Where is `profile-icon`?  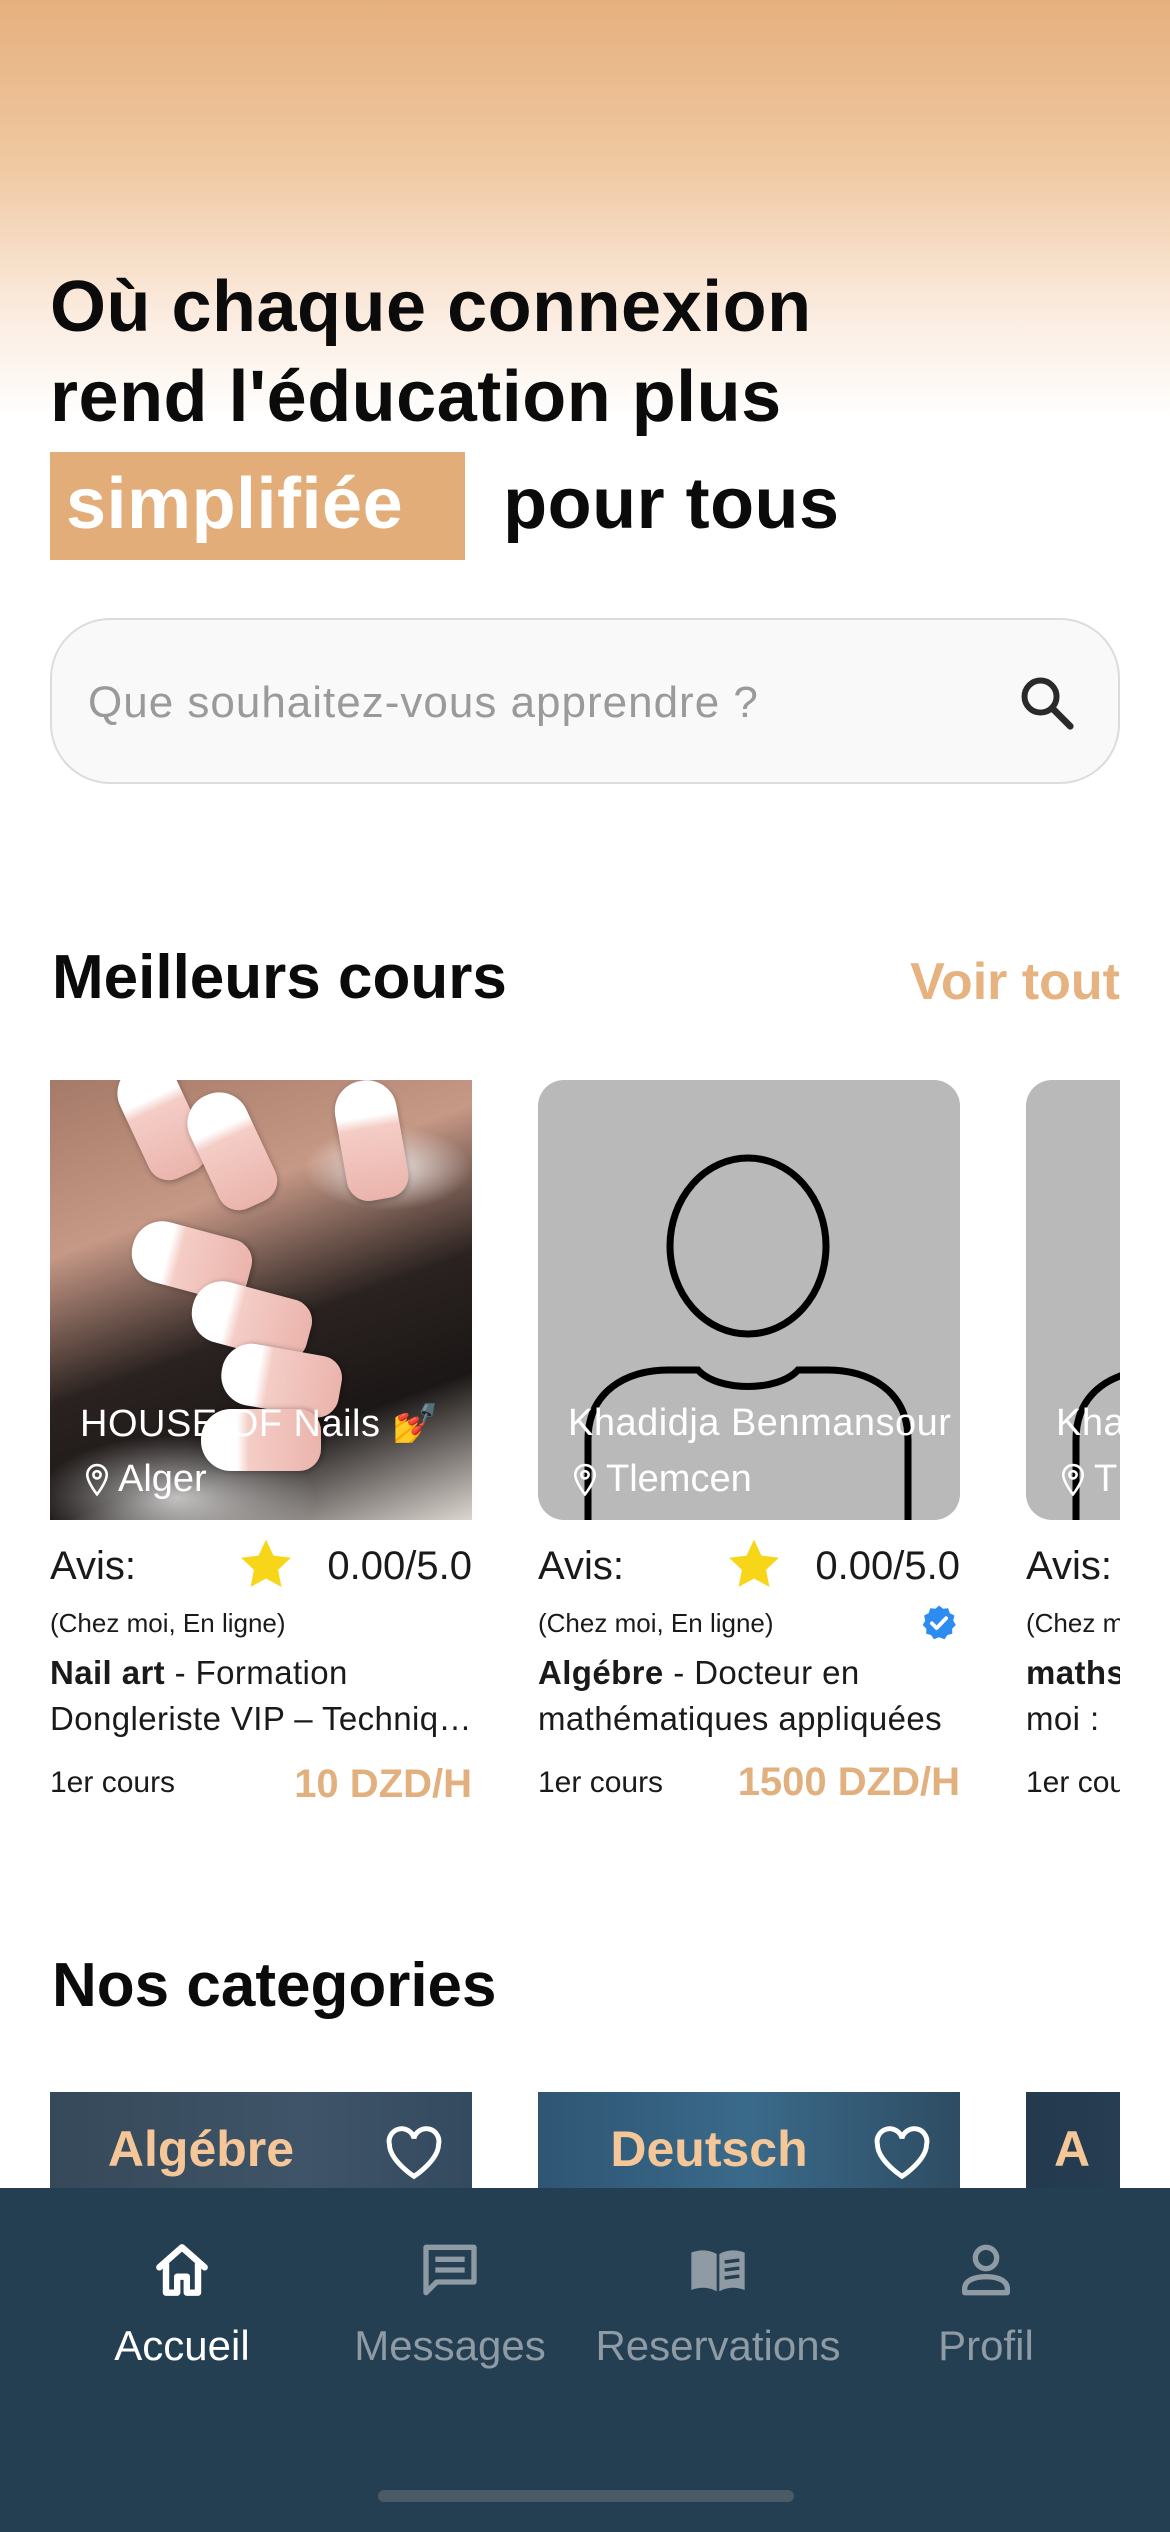
profile-icon is located at coordinates (986, 2270).